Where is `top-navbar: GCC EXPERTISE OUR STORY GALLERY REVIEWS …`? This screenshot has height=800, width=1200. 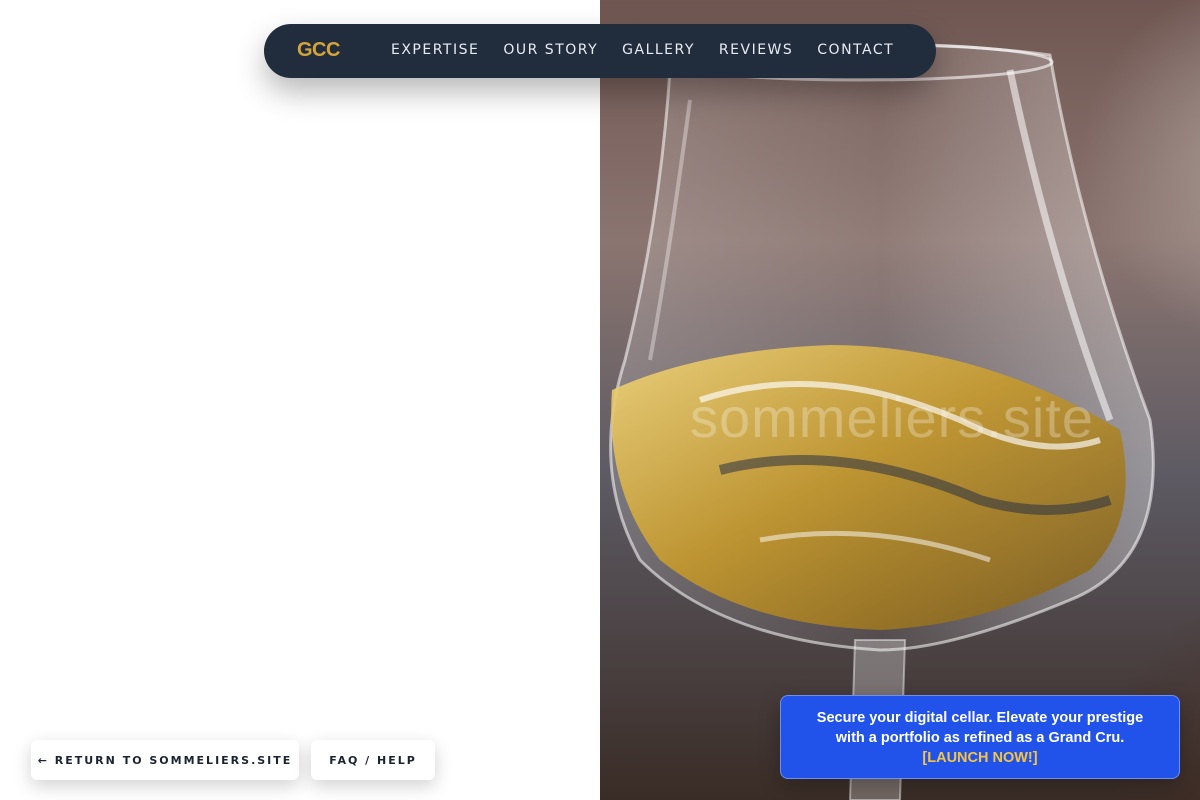 top-navbar: GCC EXPERTISE OUR STORY GALLERY REVIEWS … is located at coordinates (600, 51).